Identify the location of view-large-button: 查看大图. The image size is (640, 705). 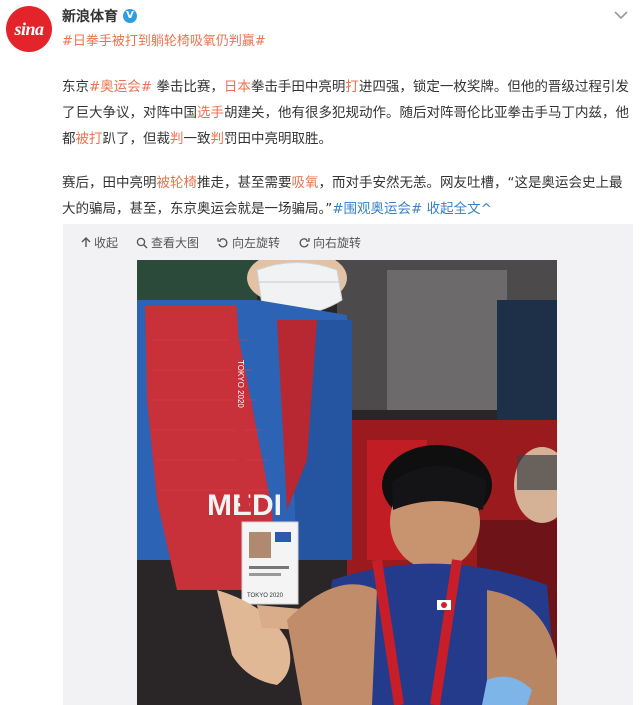
(167, 242).